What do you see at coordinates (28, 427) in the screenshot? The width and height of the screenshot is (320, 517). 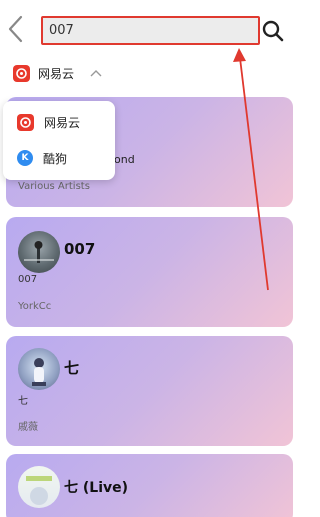 I see `result-artist: 戚薇` at bounding box center [28, 427].